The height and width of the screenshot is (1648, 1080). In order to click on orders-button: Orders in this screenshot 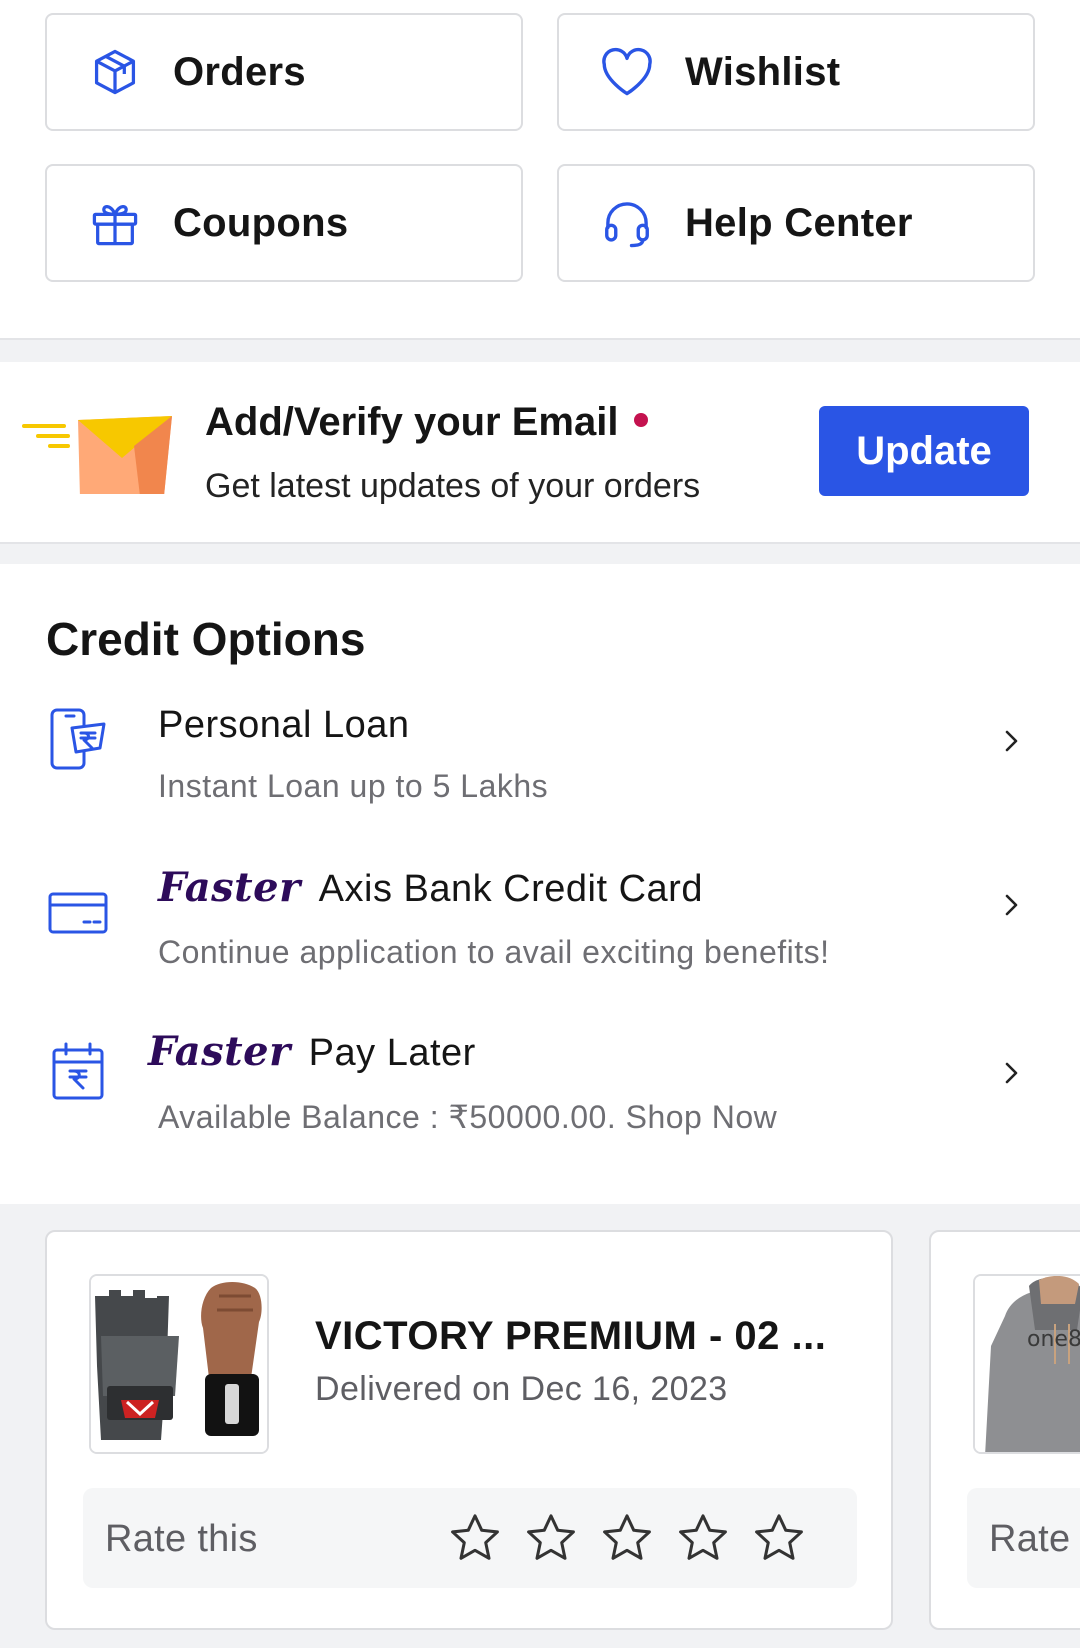, I will do `click(284, 72)`.